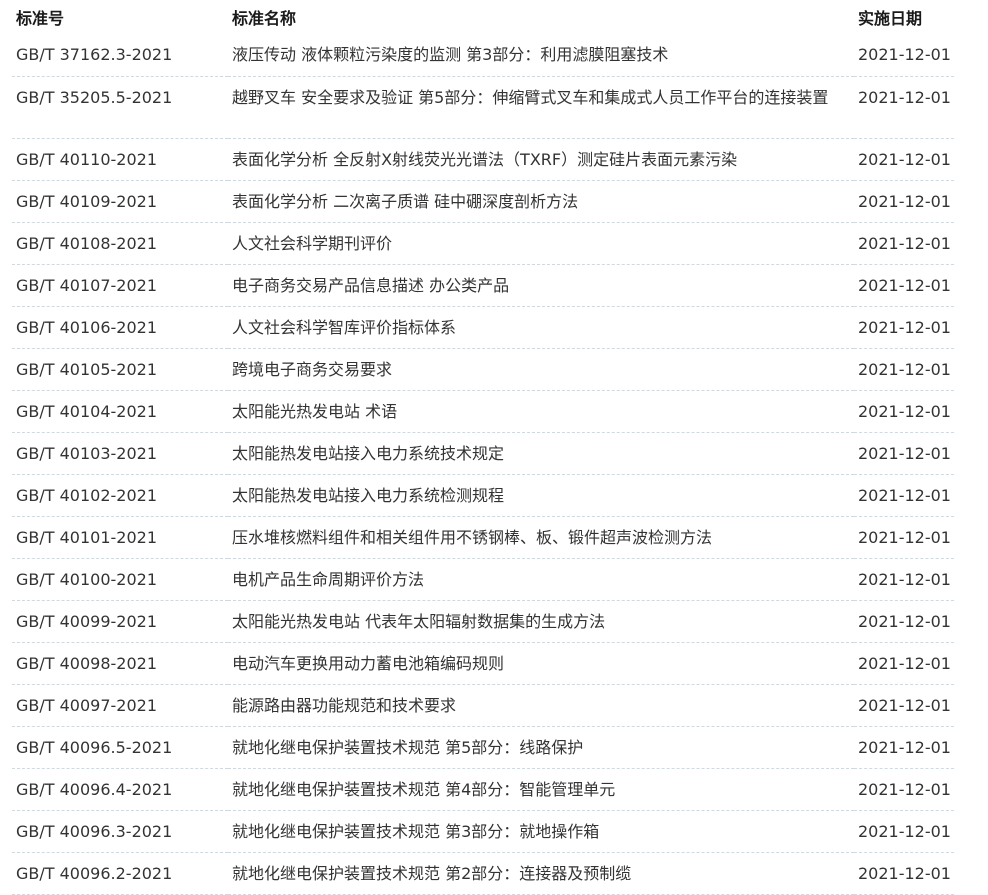 This screenshot has width=988, height=895. Describe the element at coordinates (543, 283) in the screenshot. I see `standard-name-link: 电子商务交易产品信息描述 办公类产品` at that location.